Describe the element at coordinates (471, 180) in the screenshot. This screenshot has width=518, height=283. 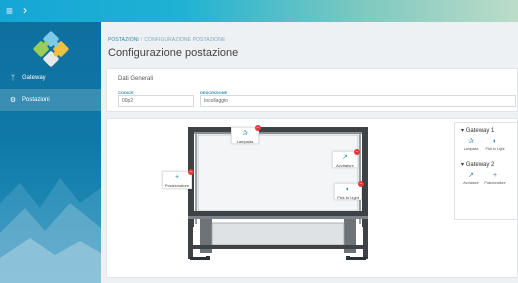
I see `palette-item-avvitatore: ↗ Avvitatore` at that location.